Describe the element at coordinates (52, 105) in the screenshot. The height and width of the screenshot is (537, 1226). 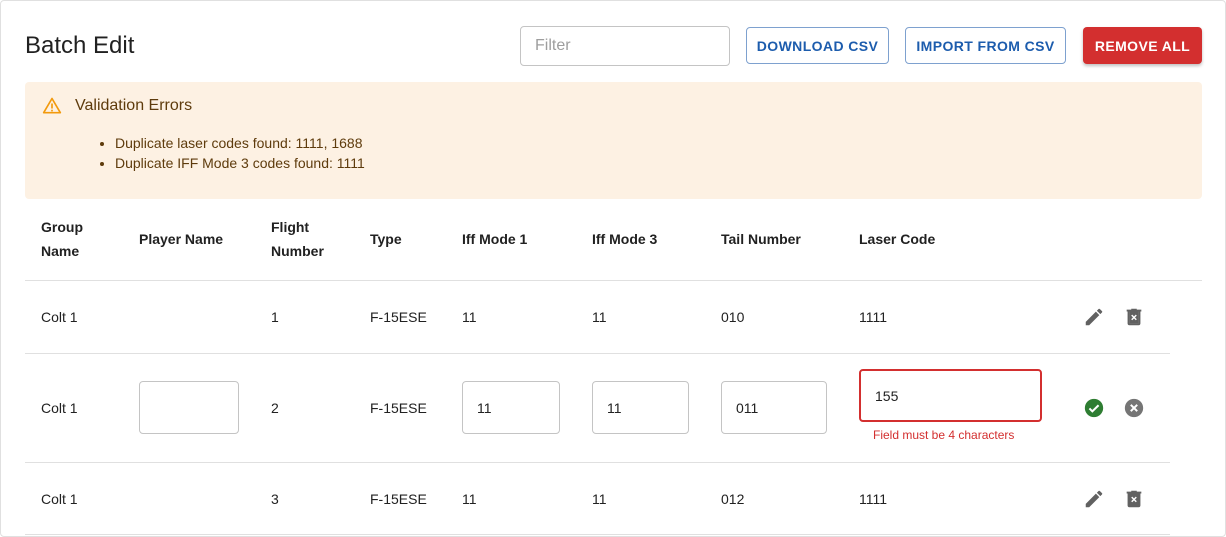
I see `warning-icon` at that location.